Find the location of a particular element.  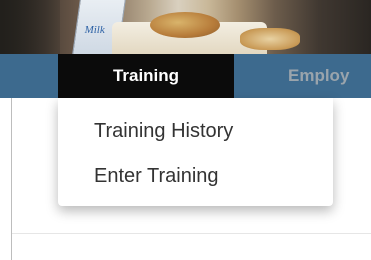

milk-carton-label: Milk is located at coordinates (94, 30).